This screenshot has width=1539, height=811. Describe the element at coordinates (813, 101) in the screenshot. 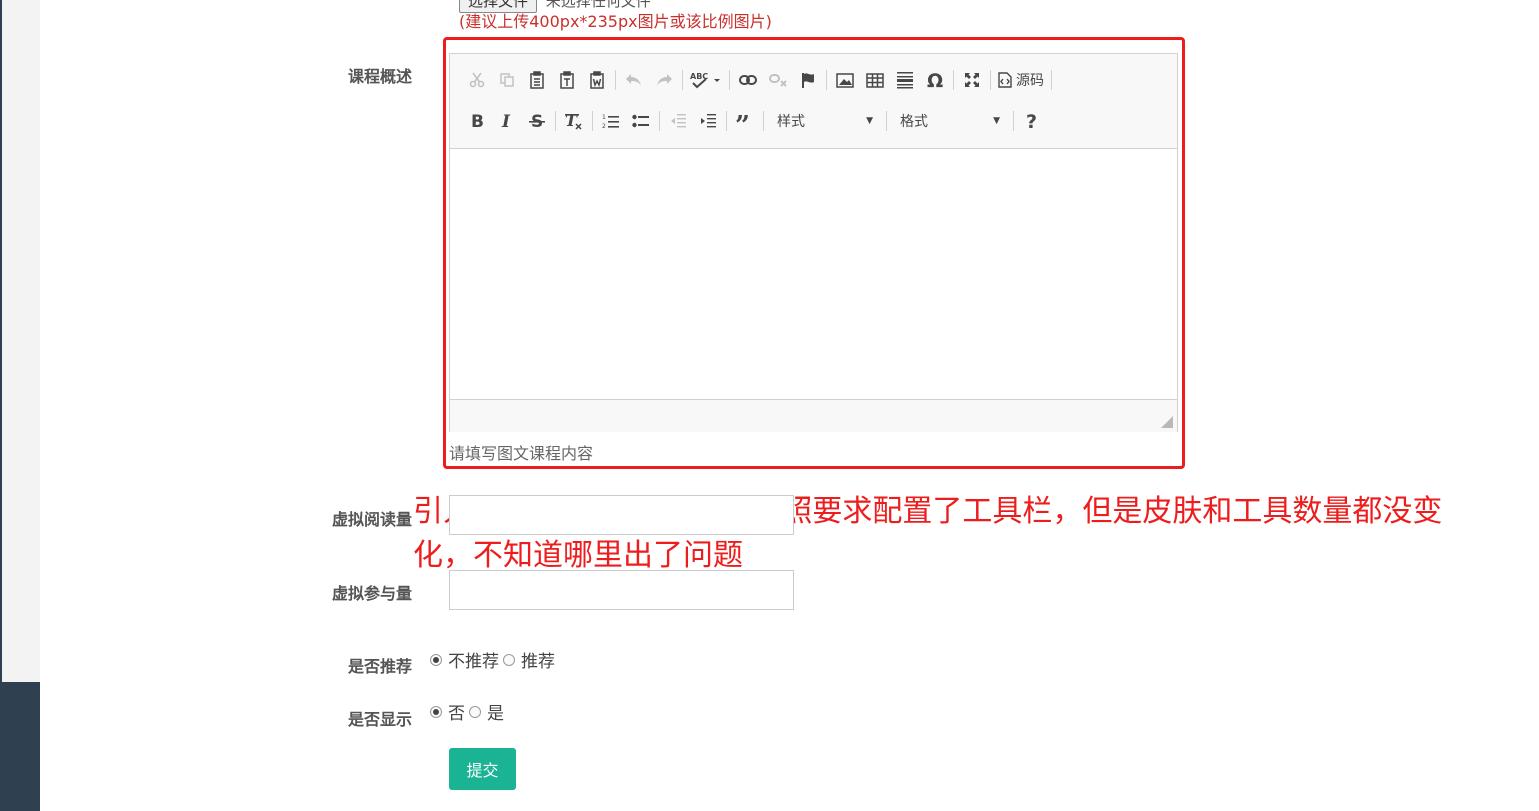

I see `editor-toolbar: ABC Ω 源码 B I T 1 2 样式 ▼ 格式 ▼ ?` at that location.